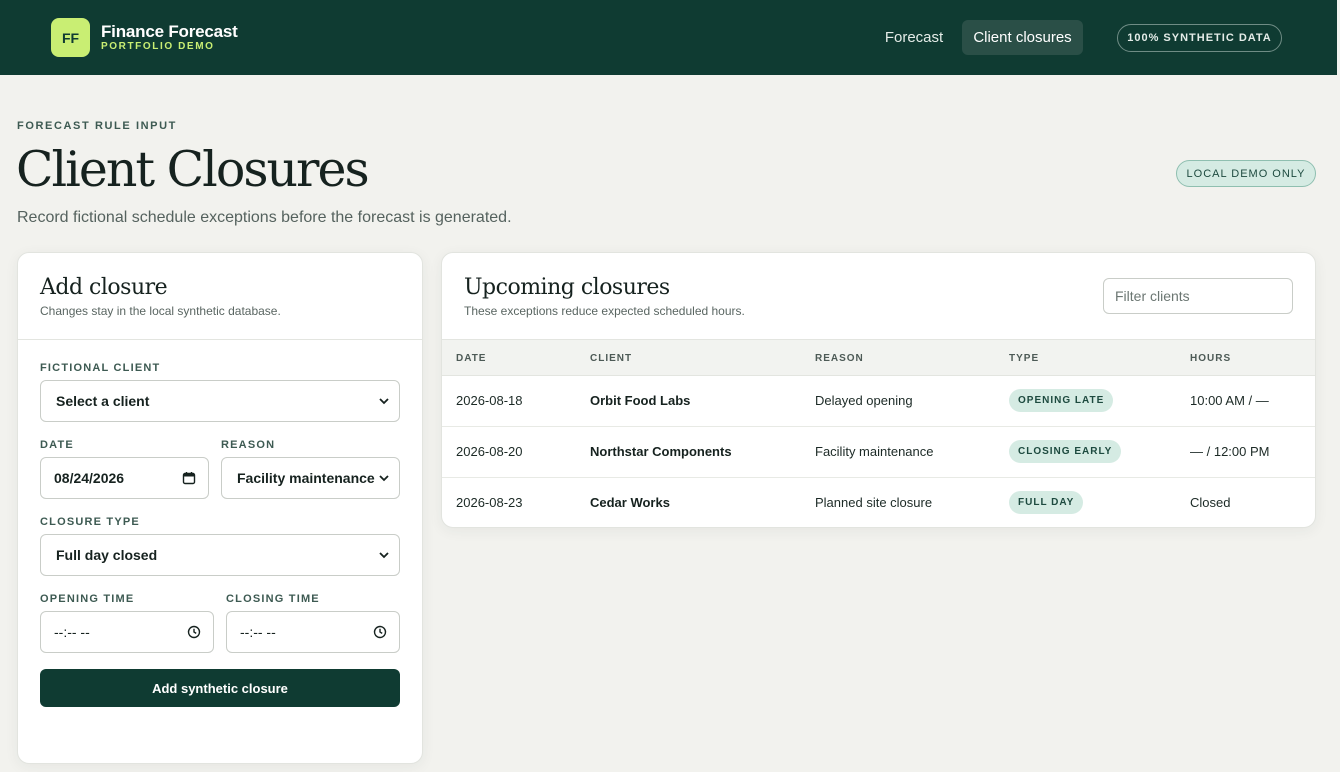 This screenshot has width=1340, height=772. Describe the element at coordinates (87, 599) in the screenshot. I see `opening-time-field-label: OPENING TIME` at that location.